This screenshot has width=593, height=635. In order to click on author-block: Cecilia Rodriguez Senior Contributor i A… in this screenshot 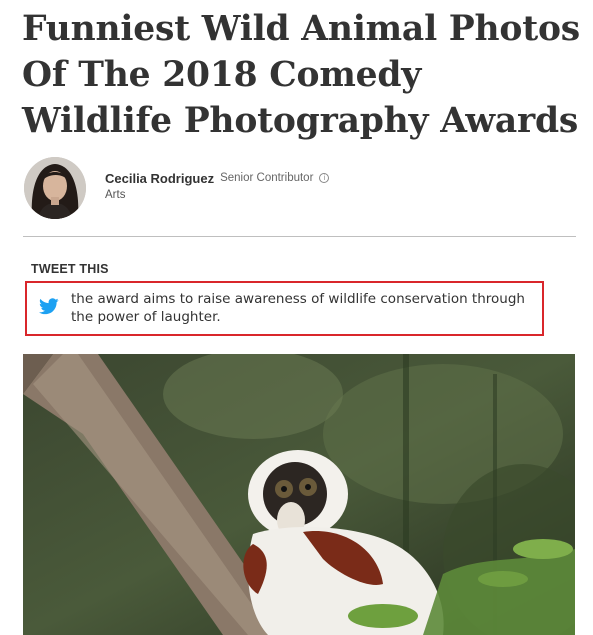, I will do `click(294, 189)`.